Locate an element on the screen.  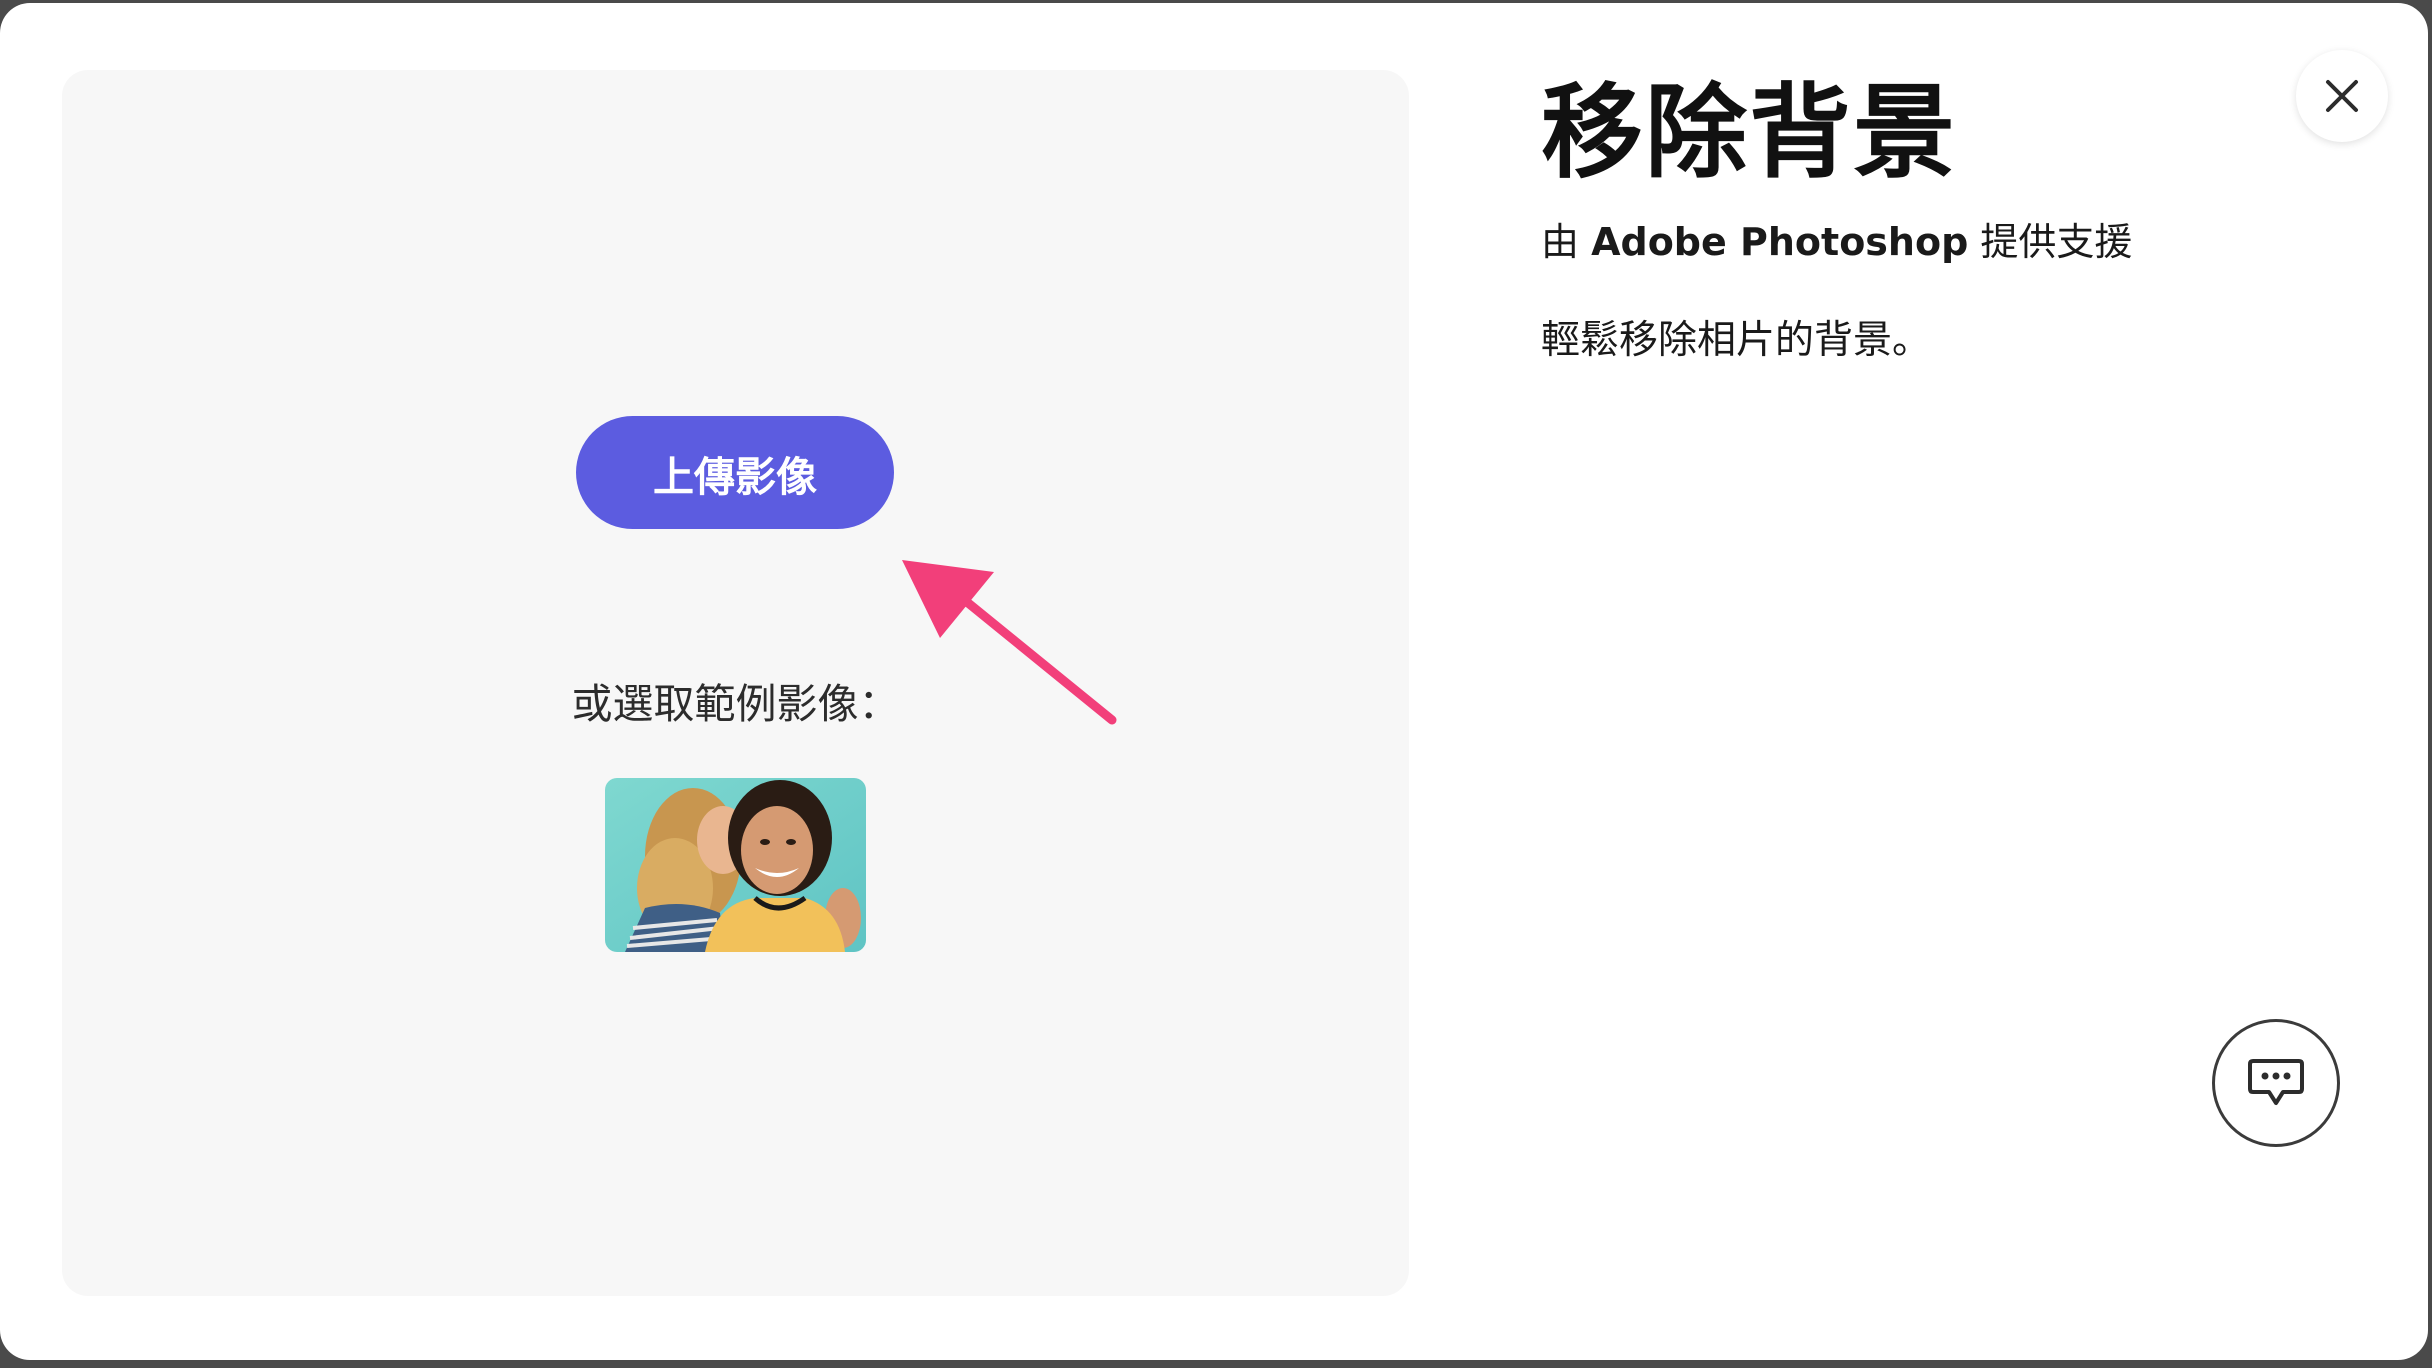
chat-icon is located at coordinates (2276, 1082).